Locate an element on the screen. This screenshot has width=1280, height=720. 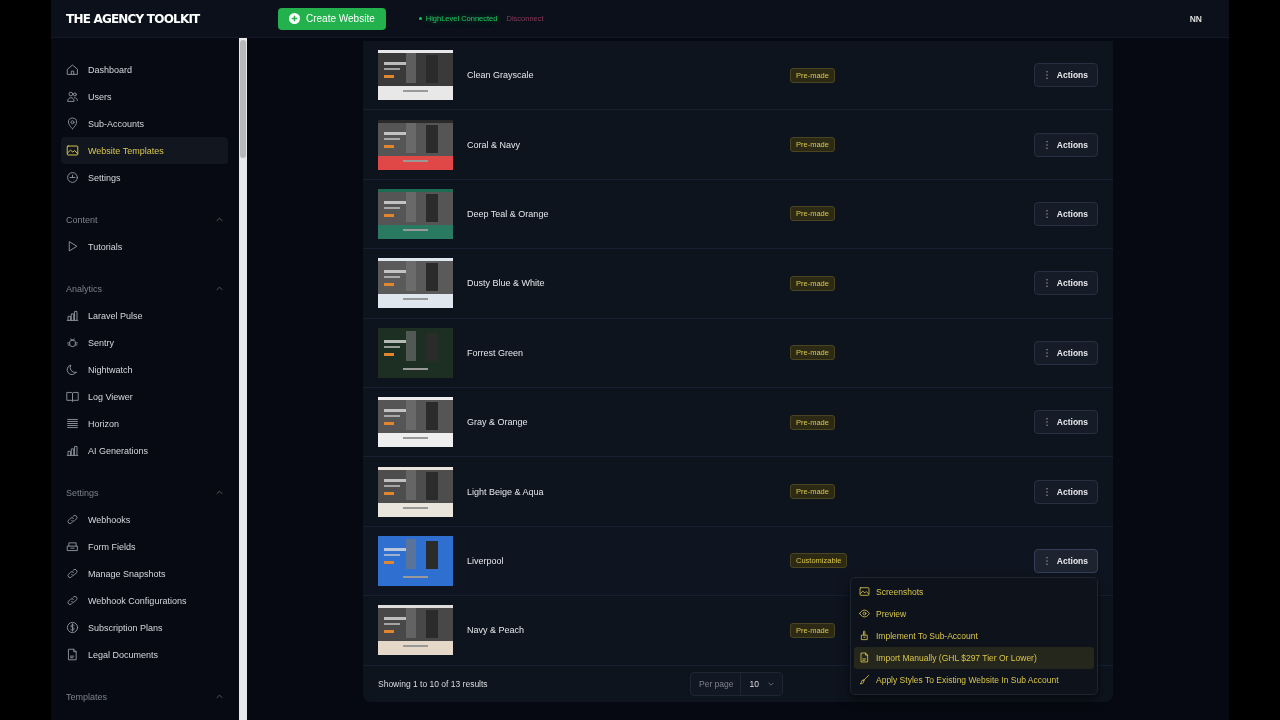
plus-icon is located at coordinates (294, 18).